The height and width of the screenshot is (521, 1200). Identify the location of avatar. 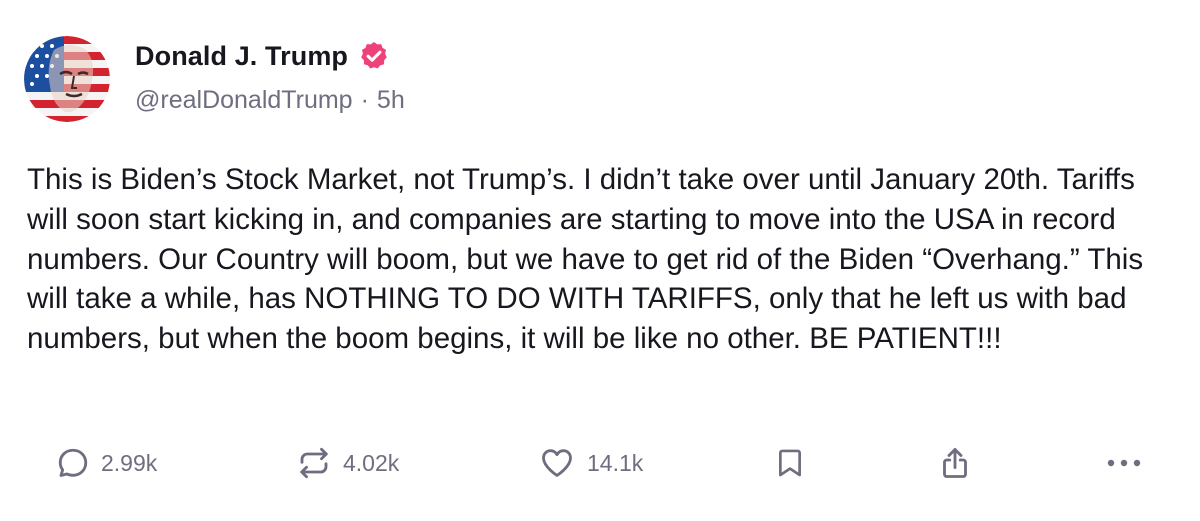
(67, 79).